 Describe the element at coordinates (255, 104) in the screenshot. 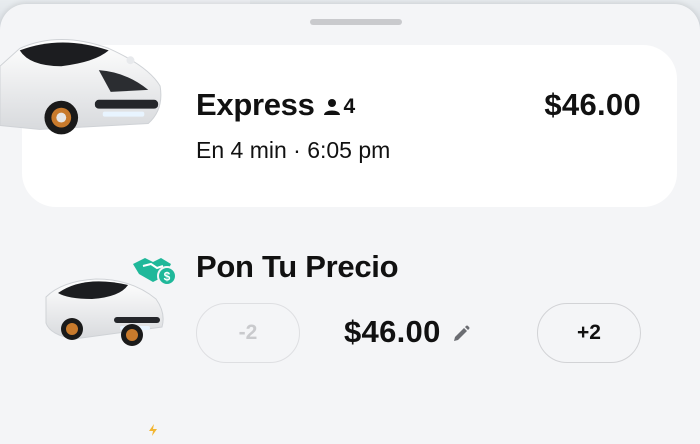

I see `express-title: Express` at that location.